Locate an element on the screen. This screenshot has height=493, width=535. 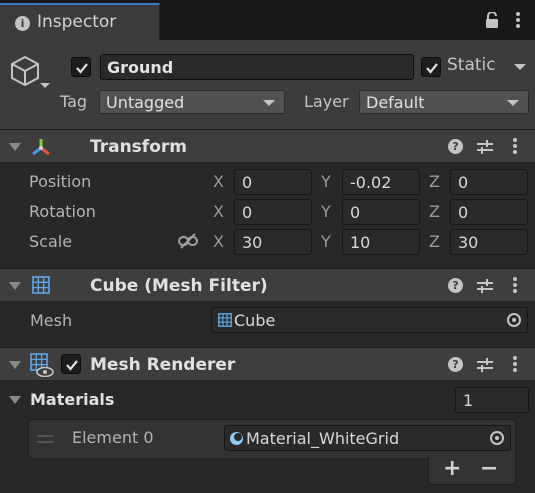
transform-gizmo-icon is located at coordinates (41, 147).